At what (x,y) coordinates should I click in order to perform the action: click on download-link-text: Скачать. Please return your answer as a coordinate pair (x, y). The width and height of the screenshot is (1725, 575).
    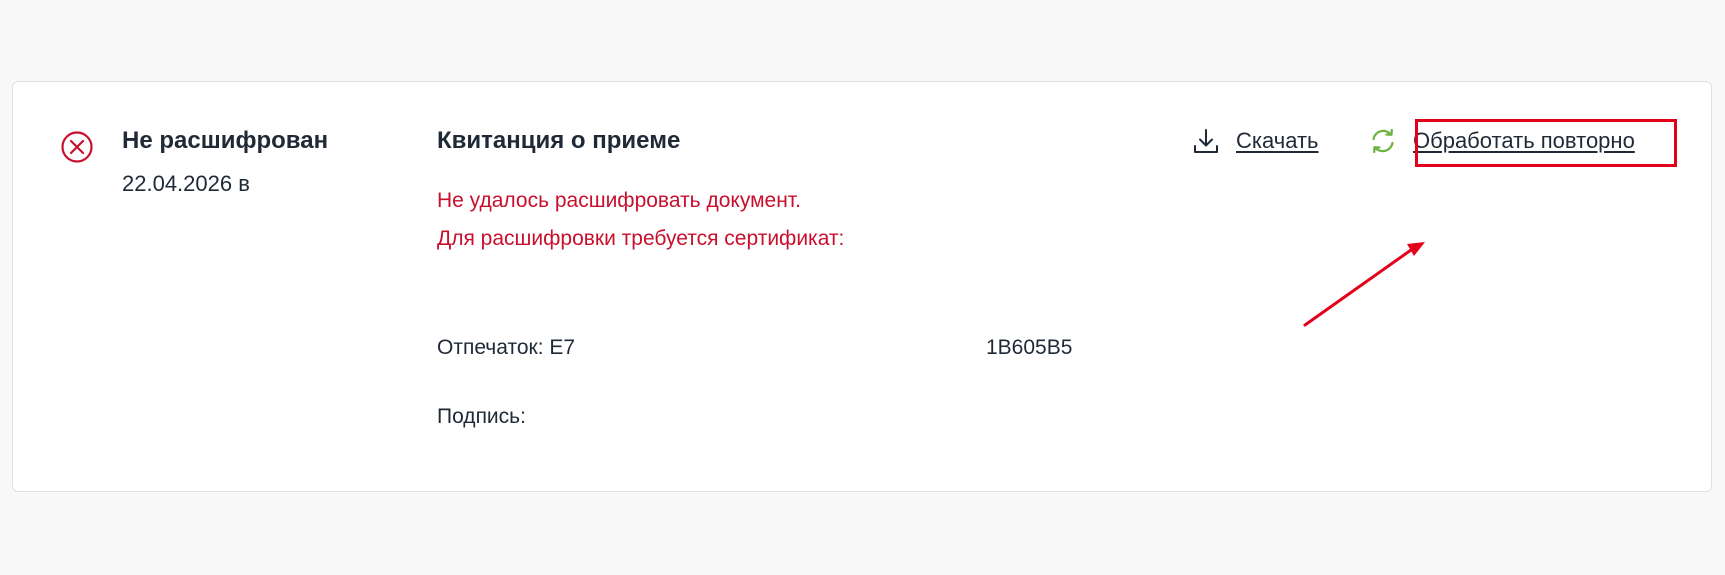
    Looking at the image, I should click on (1277, 141).